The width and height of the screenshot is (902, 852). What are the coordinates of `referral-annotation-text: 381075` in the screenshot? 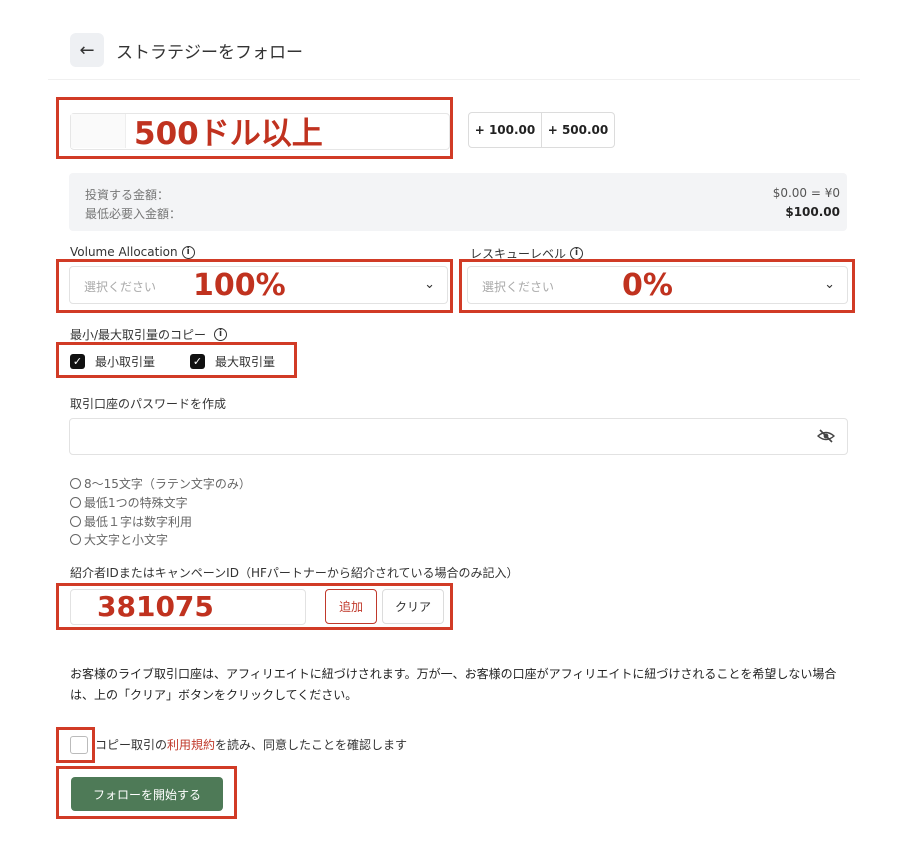 It's located at (155, 606).